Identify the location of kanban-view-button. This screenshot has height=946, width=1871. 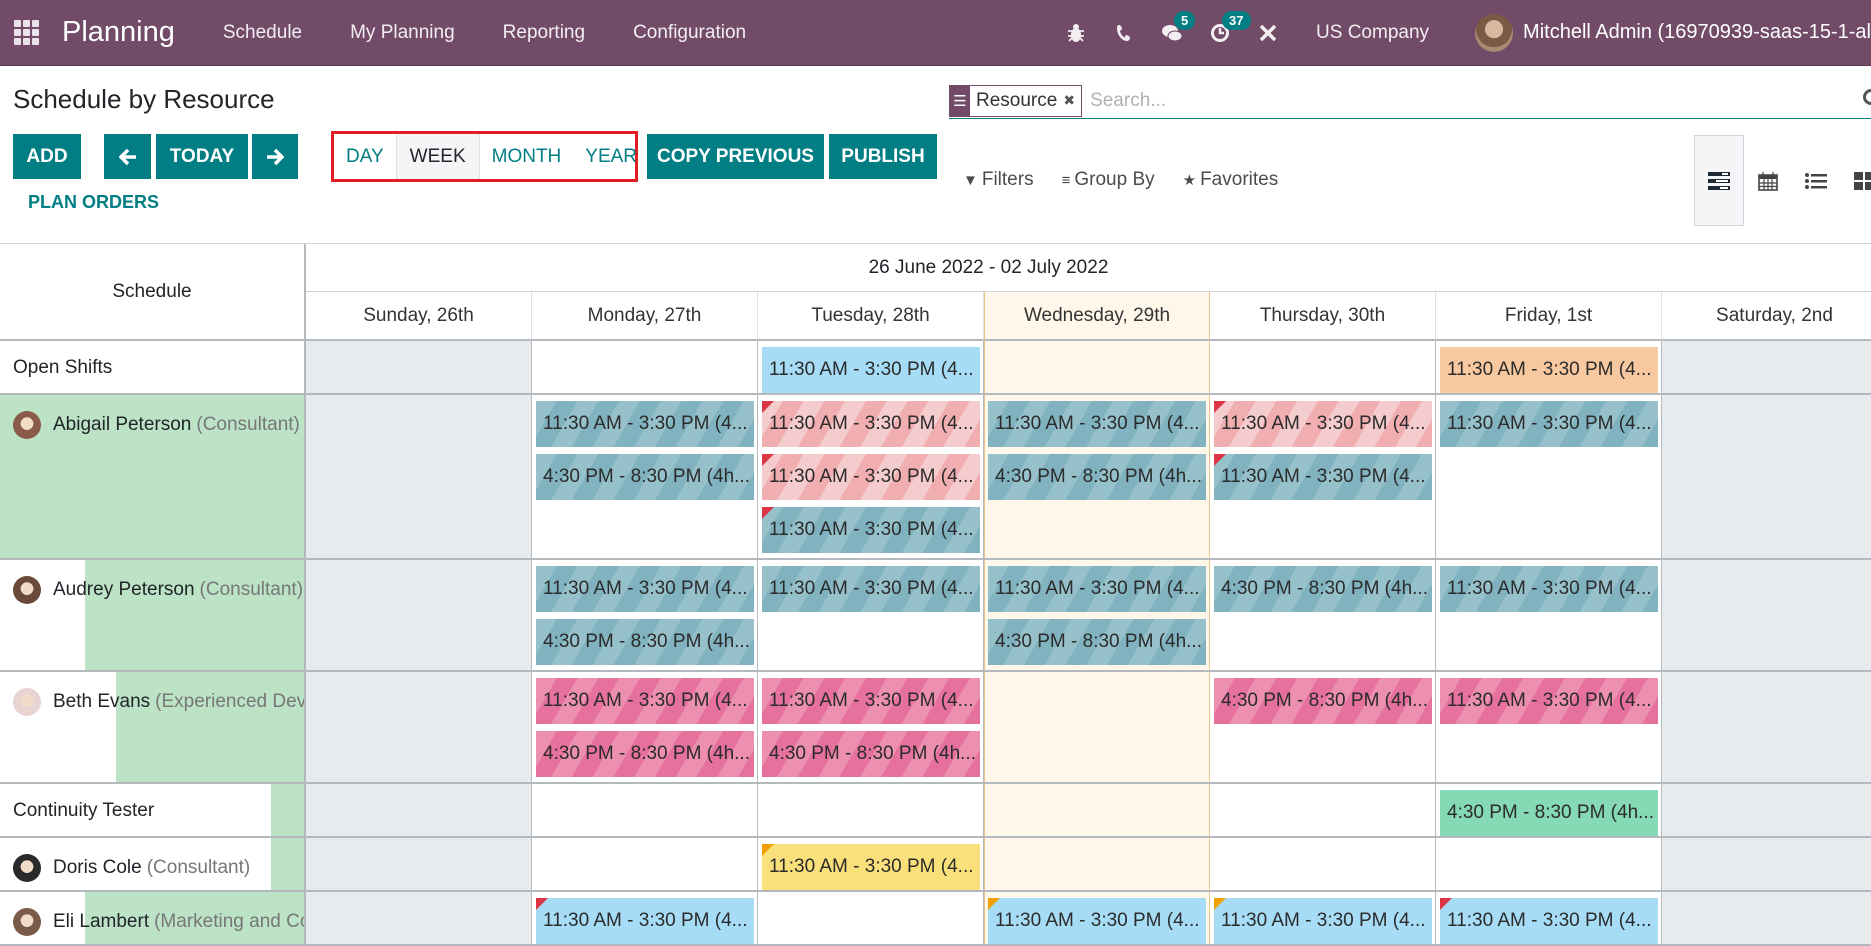
(1855, 180).